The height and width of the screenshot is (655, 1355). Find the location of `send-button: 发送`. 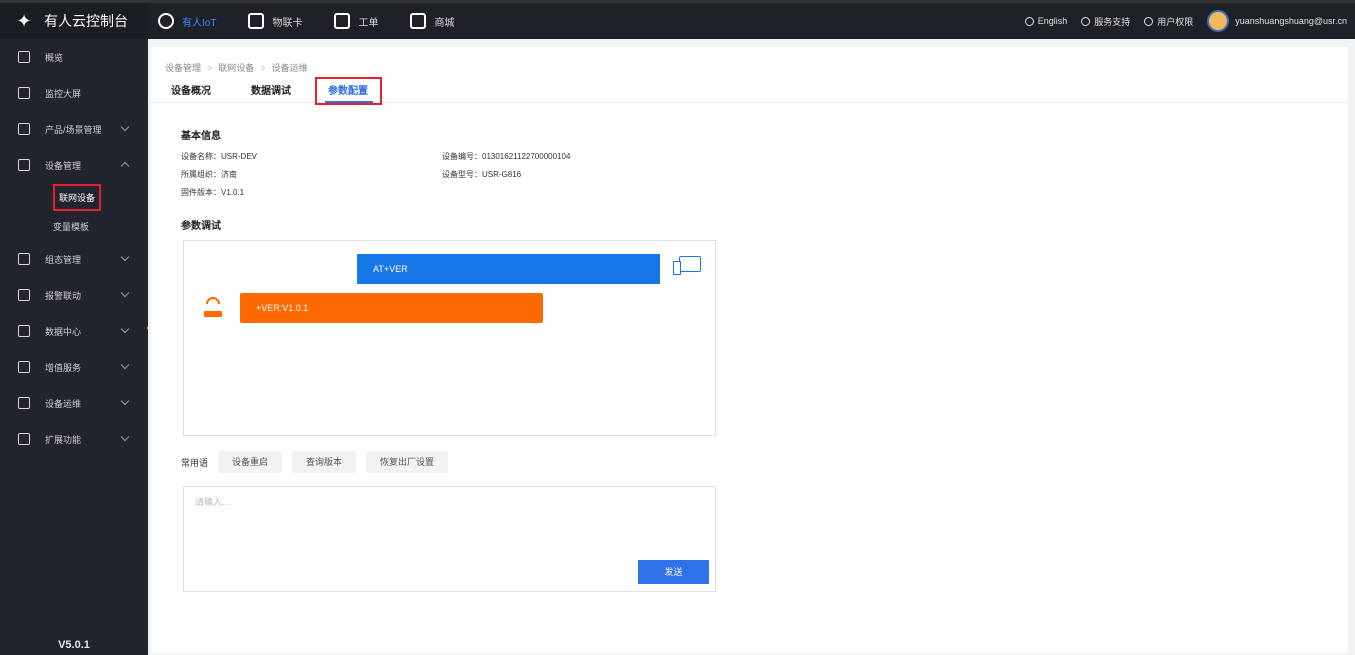

send-button: 发送 is located at coordinates (673, 572).